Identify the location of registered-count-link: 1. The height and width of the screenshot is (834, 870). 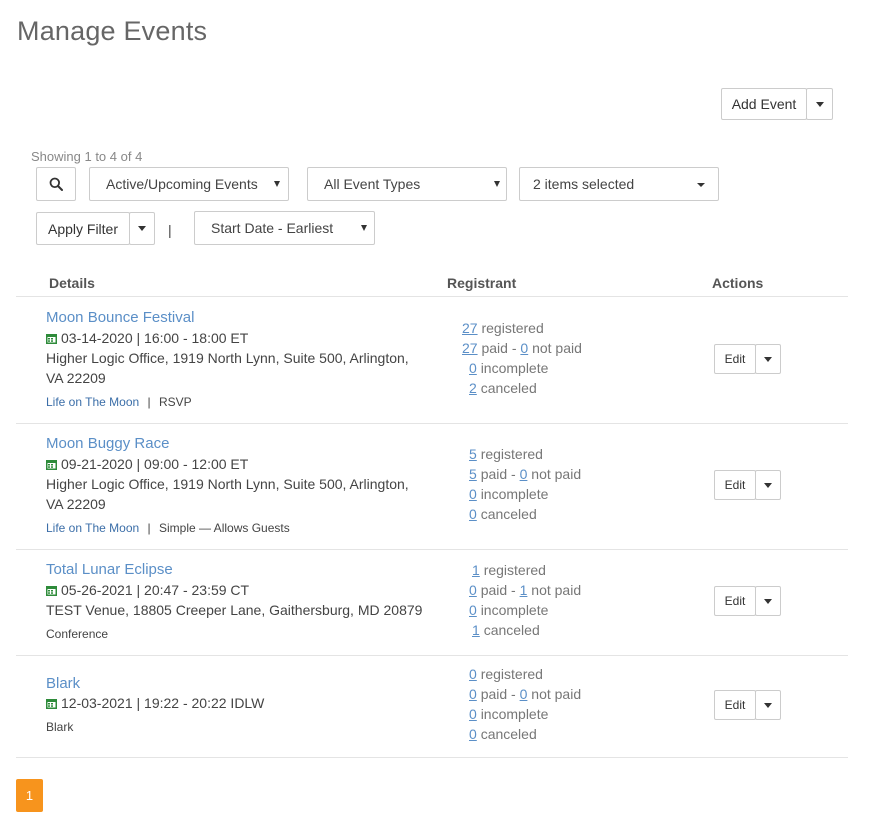
(476, 570).